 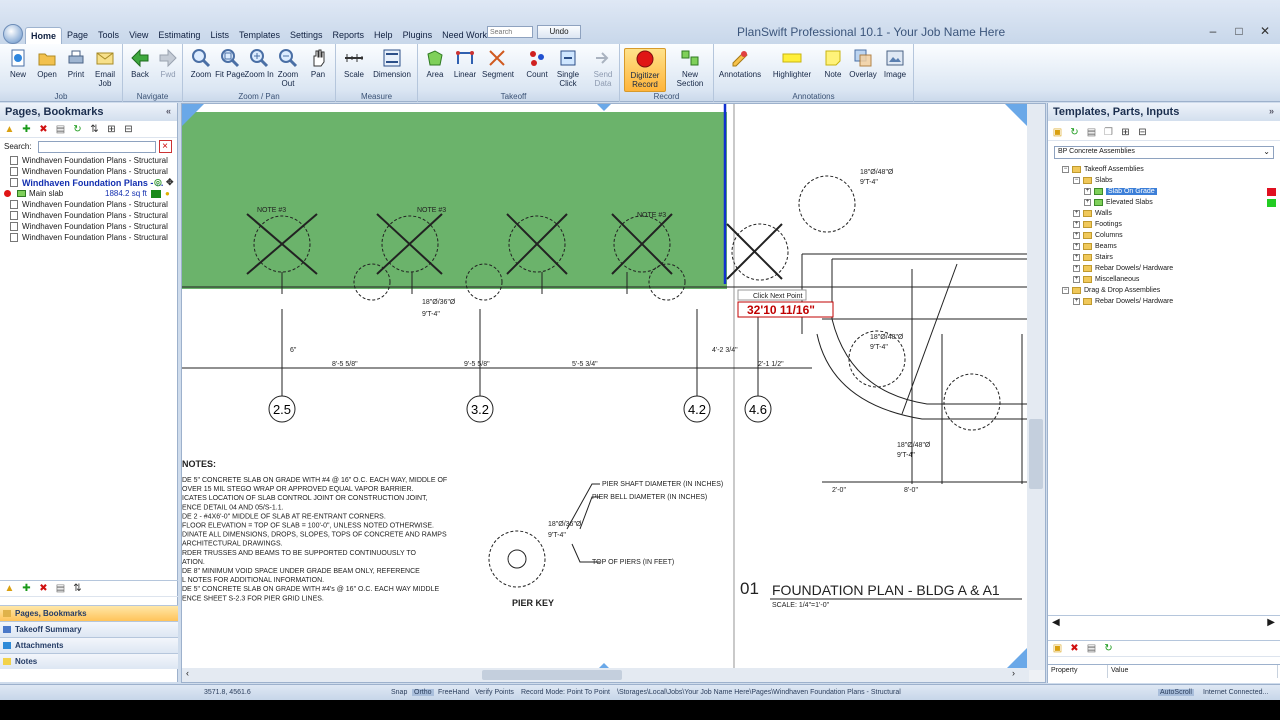 What do you see at coordinates (165, 146) in the screenshot?
I see `clear-search-icon: ×` at bounding box center [165, 146].